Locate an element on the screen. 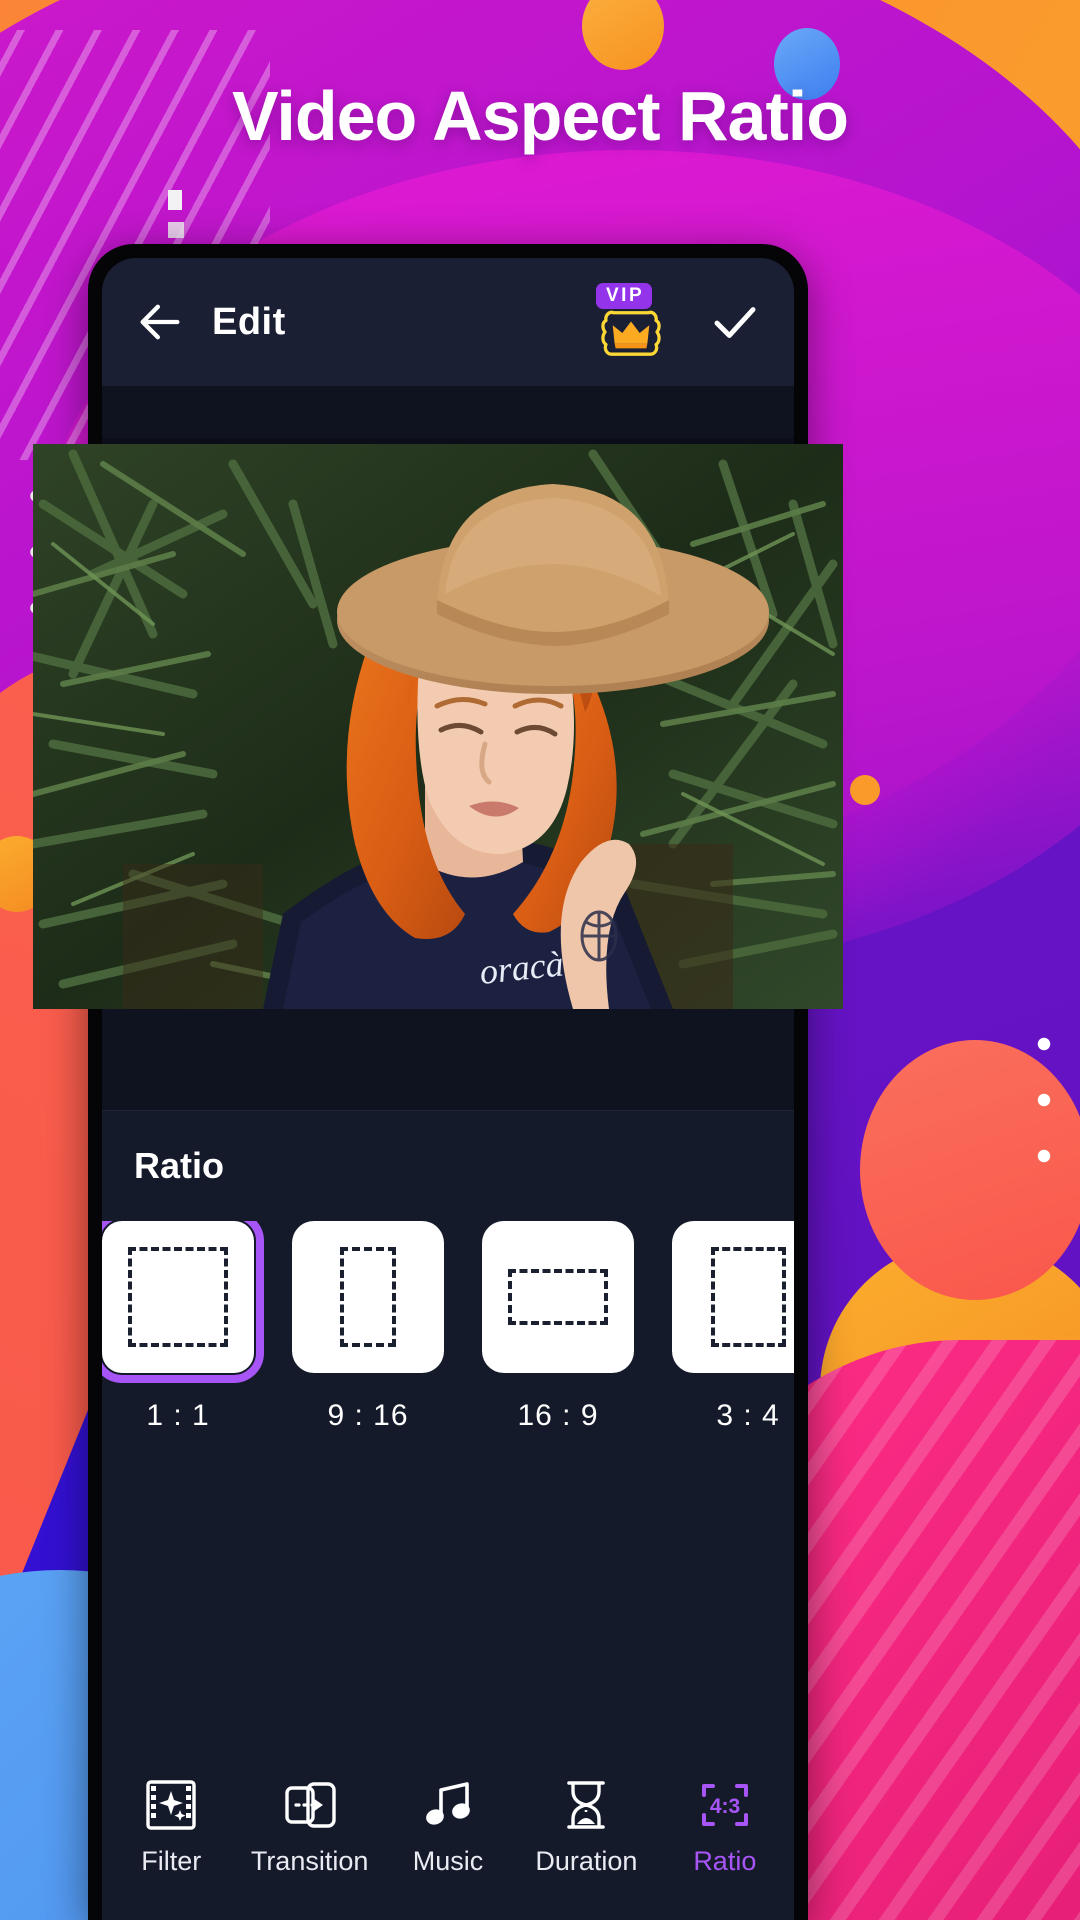 The width and height of the screenshot is (1080, 1920). svg-text: 4:3 is located at coordinates (725, 1806).